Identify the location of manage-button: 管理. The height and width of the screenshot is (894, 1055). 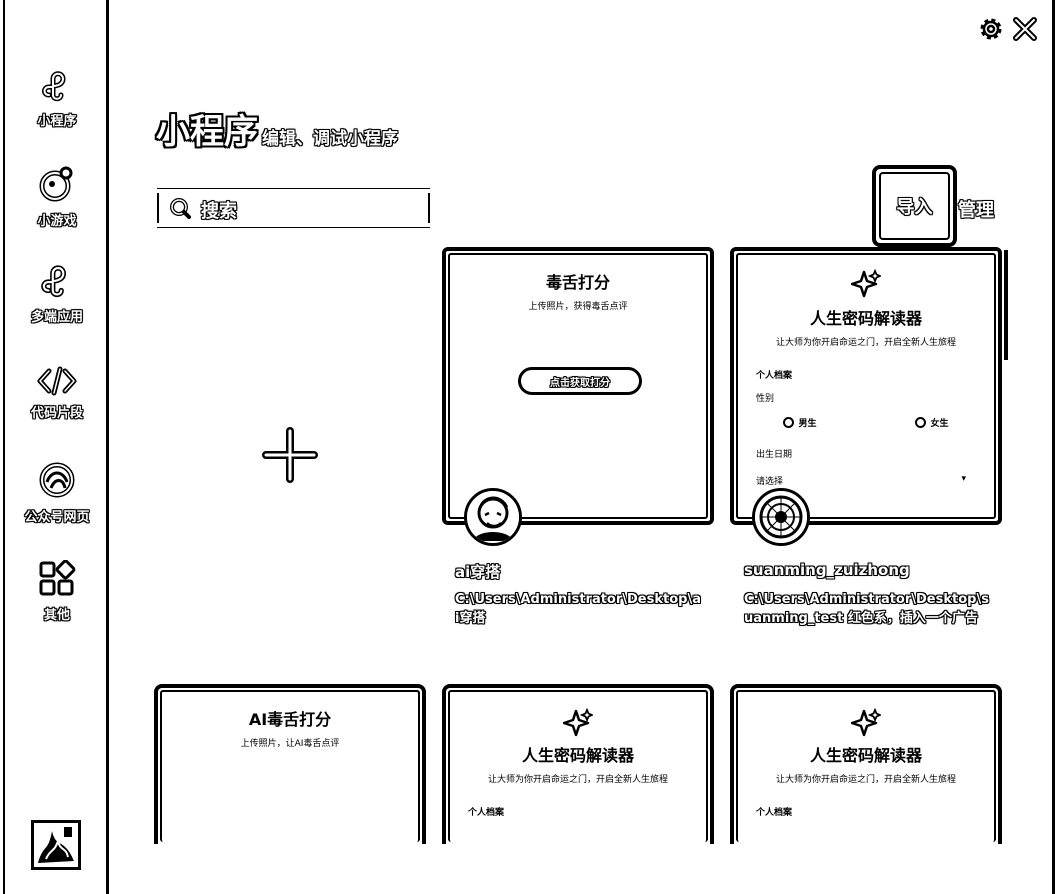
(976, 209).